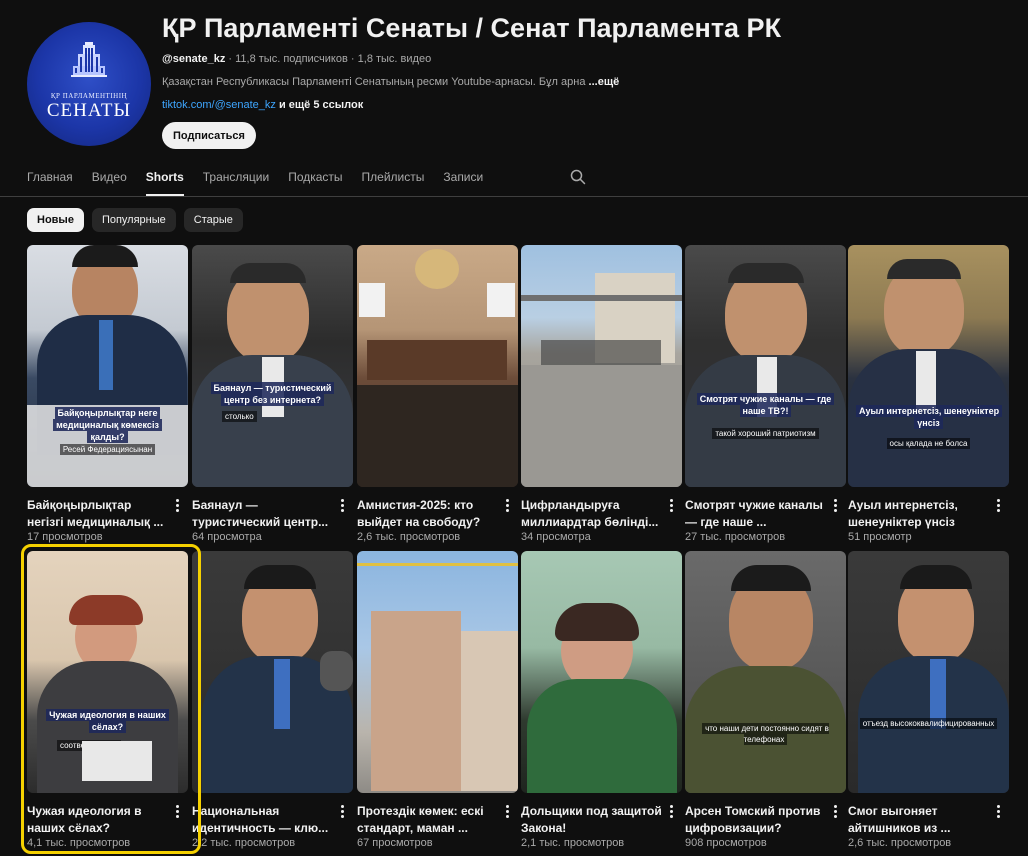 The width and height of the screenshot is (1028, 856). What do you see at coordinates (109, 177) in the screenshot?
I see `tab-videos: Видео` at bounding box center [109, 177].